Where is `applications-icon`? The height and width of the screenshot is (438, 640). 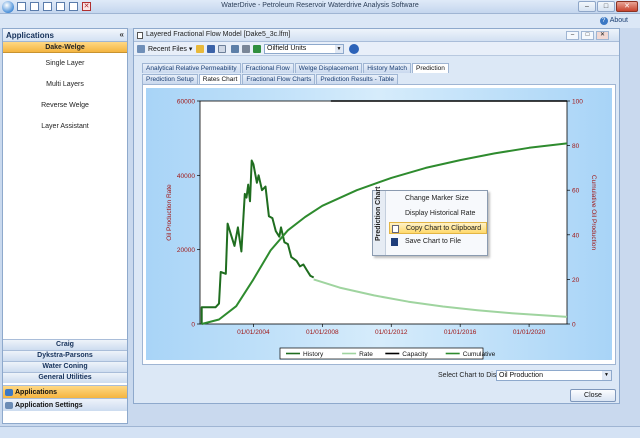
applications-icon is located at coordinates (9, 392).